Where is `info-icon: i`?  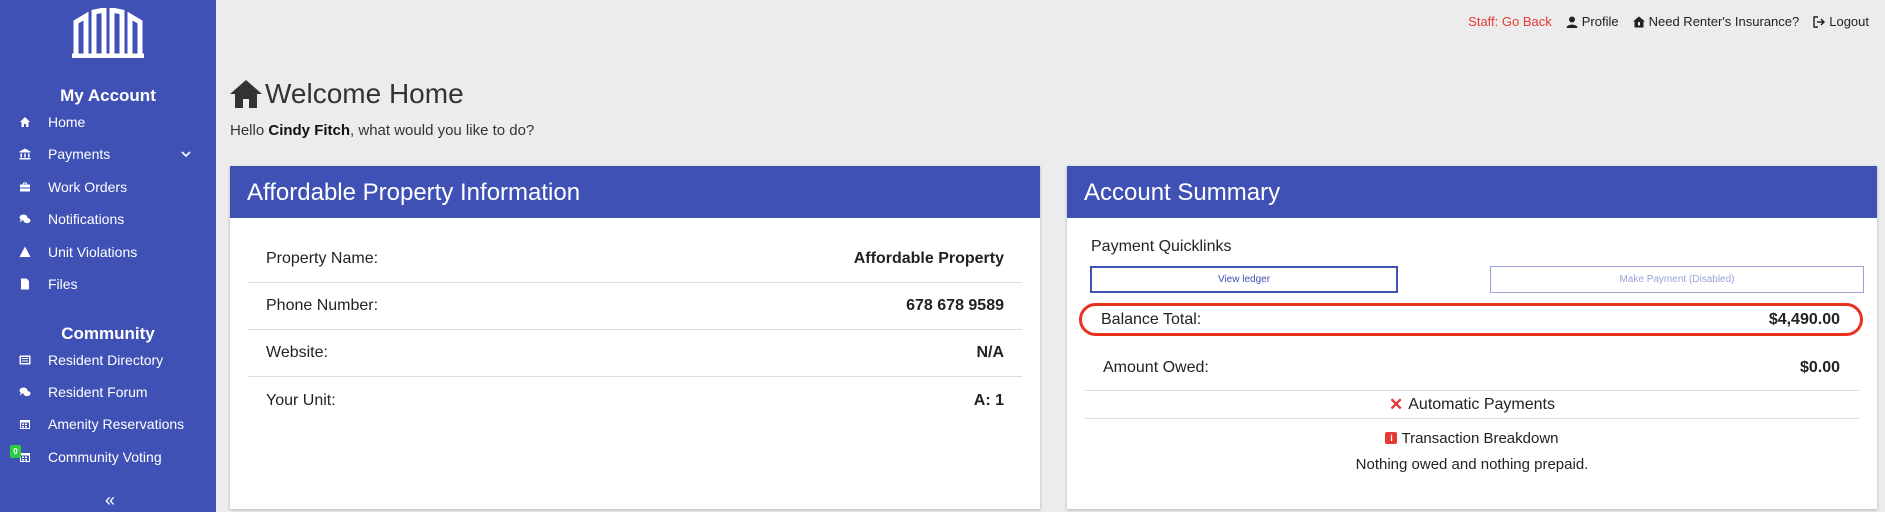
info-icon: i is located at coordinates (1391, 438).